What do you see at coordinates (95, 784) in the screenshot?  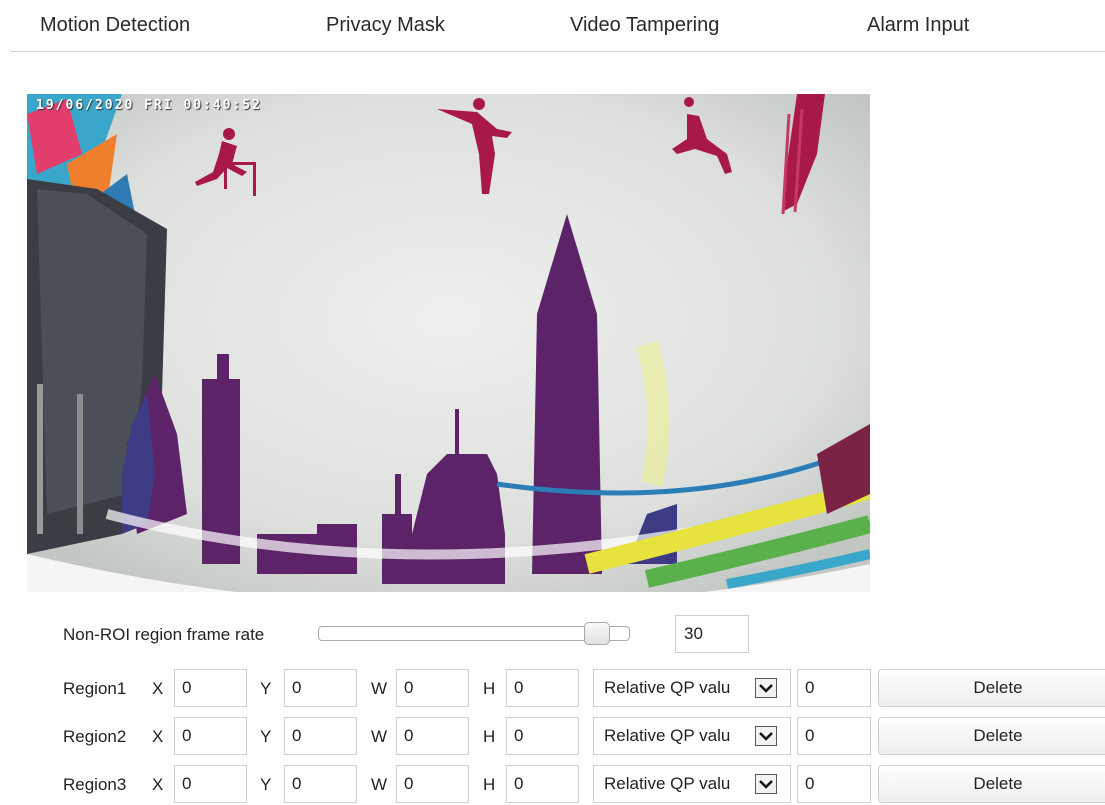 I see `region-label: Region3` at bounding box center [95, 784].